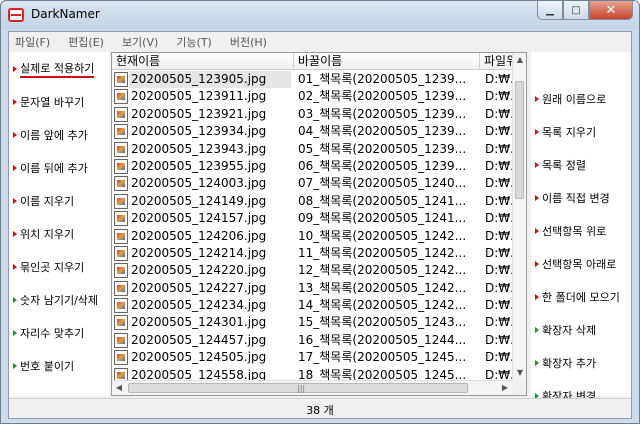 Image resolution: width=640 pixels, height=424 pixels. What do you see at coordinates (519, 216) in the screenshot?
I see `vertical-scrollbar: ▲ ▼` at bounding box center [519, 216].